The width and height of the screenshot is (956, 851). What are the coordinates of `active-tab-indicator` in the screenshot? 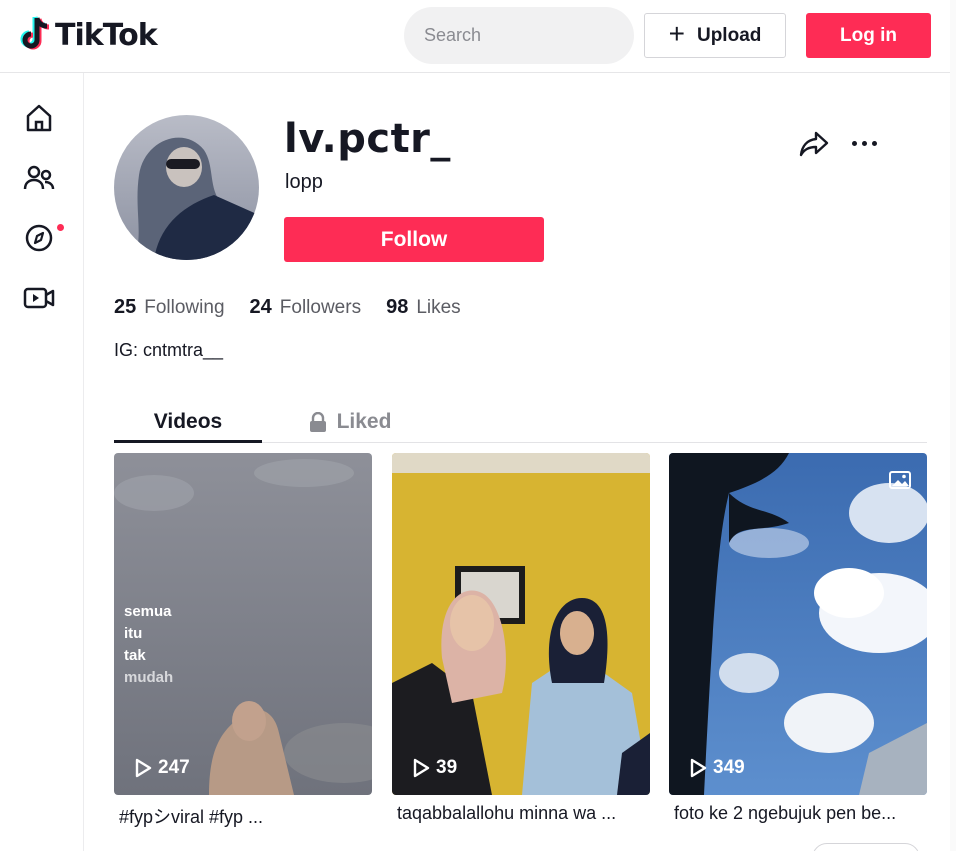 It's located at (188, 441).